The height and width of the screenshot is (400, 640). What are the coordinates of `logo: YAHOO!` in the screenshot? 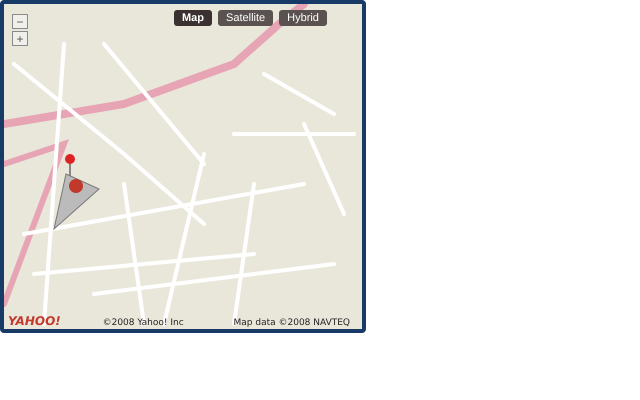 It's located at (34, 321).